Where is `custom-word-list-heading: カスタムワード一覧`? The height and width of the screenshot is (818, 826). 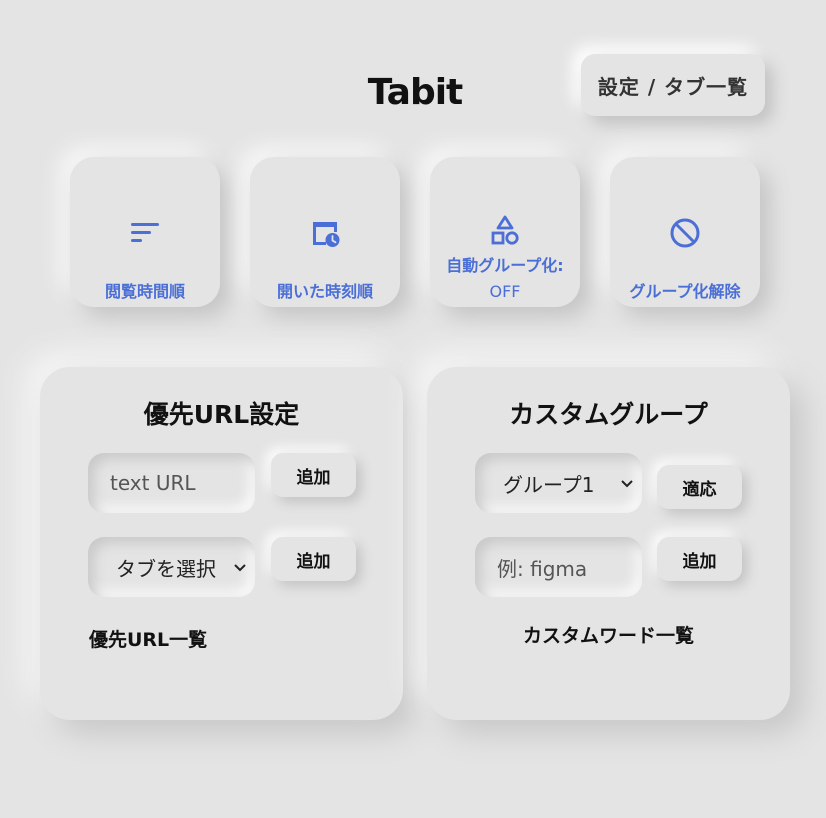 custom-word-list-heading: カスタムワード一覧 is located at coordinates (608, 636).